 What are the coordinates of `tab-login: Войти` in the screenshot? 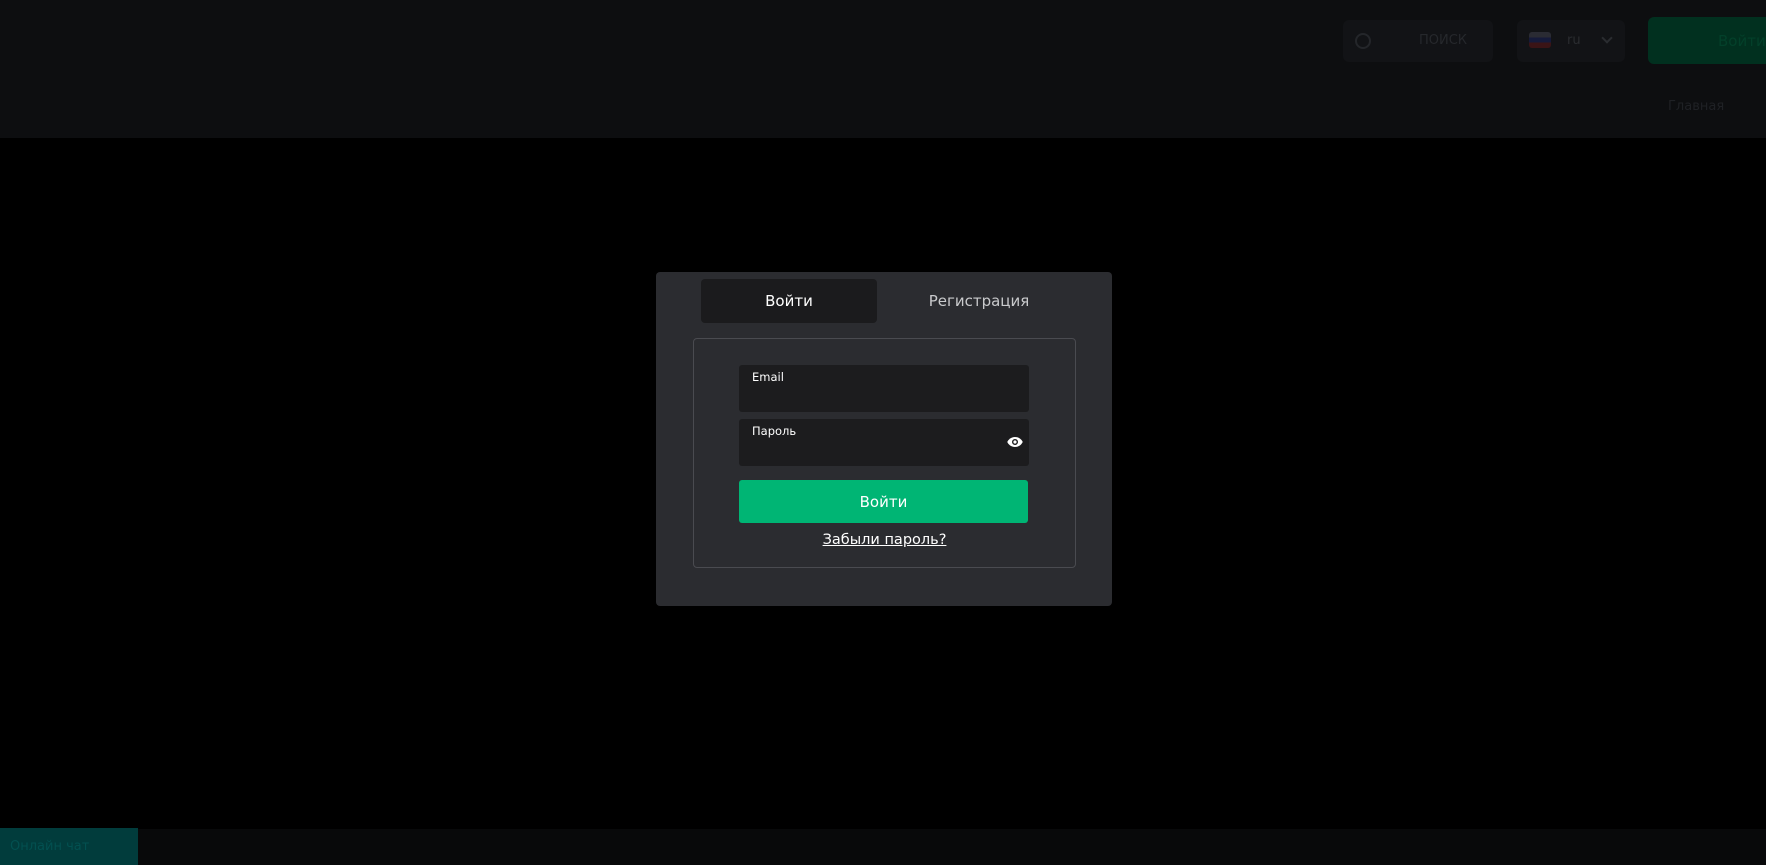 It's located at (789, 301).